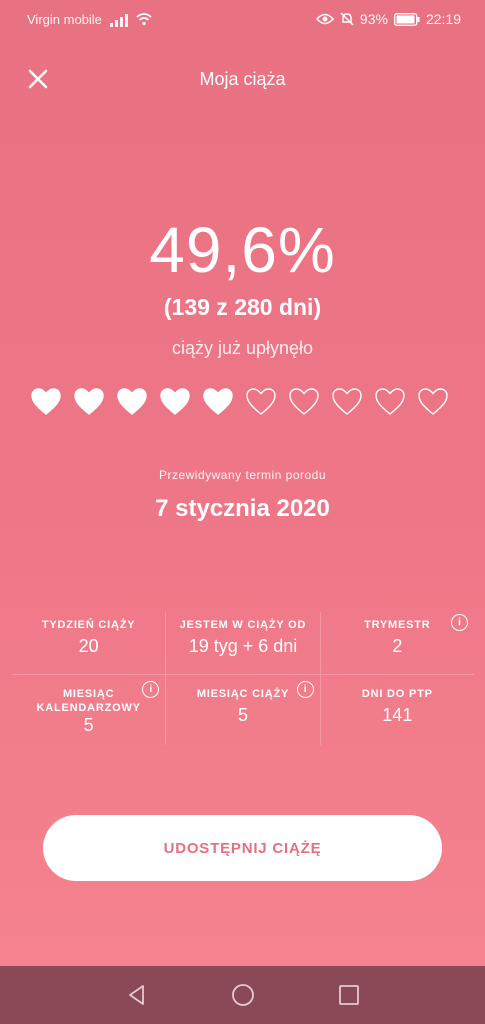  I want to click on status-bar: Virgin mobile 93% 22:19, so click(242, 20).